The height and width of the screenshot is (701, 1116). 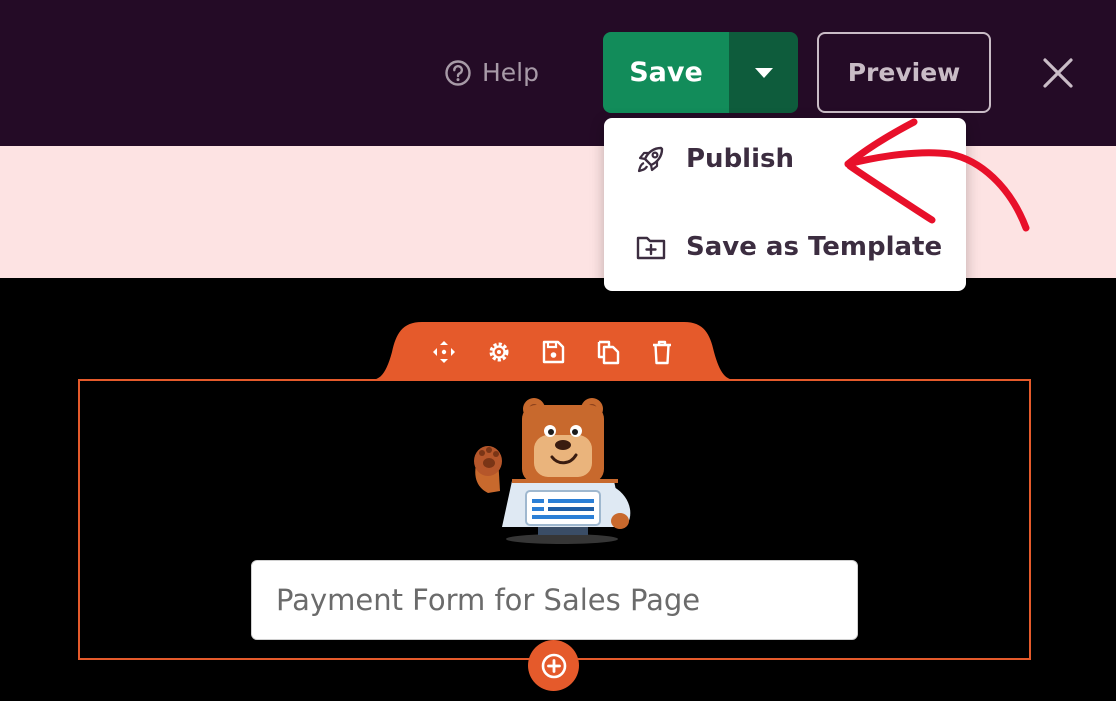 I want to click on save-icon, so click(x=553, y=352).